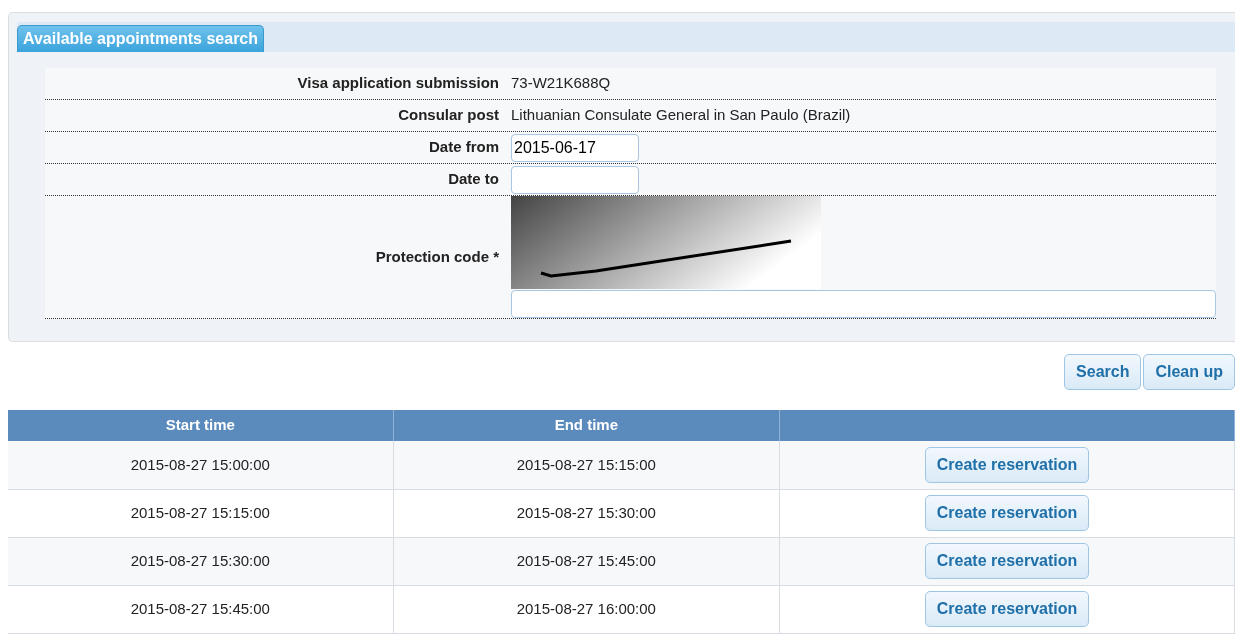 This screenshot has width=1235, height=636. What do you see at coordinates (398, 83) in the screenshot?
I see `field-label: Visa application submission` at bounding box center [398, 83].